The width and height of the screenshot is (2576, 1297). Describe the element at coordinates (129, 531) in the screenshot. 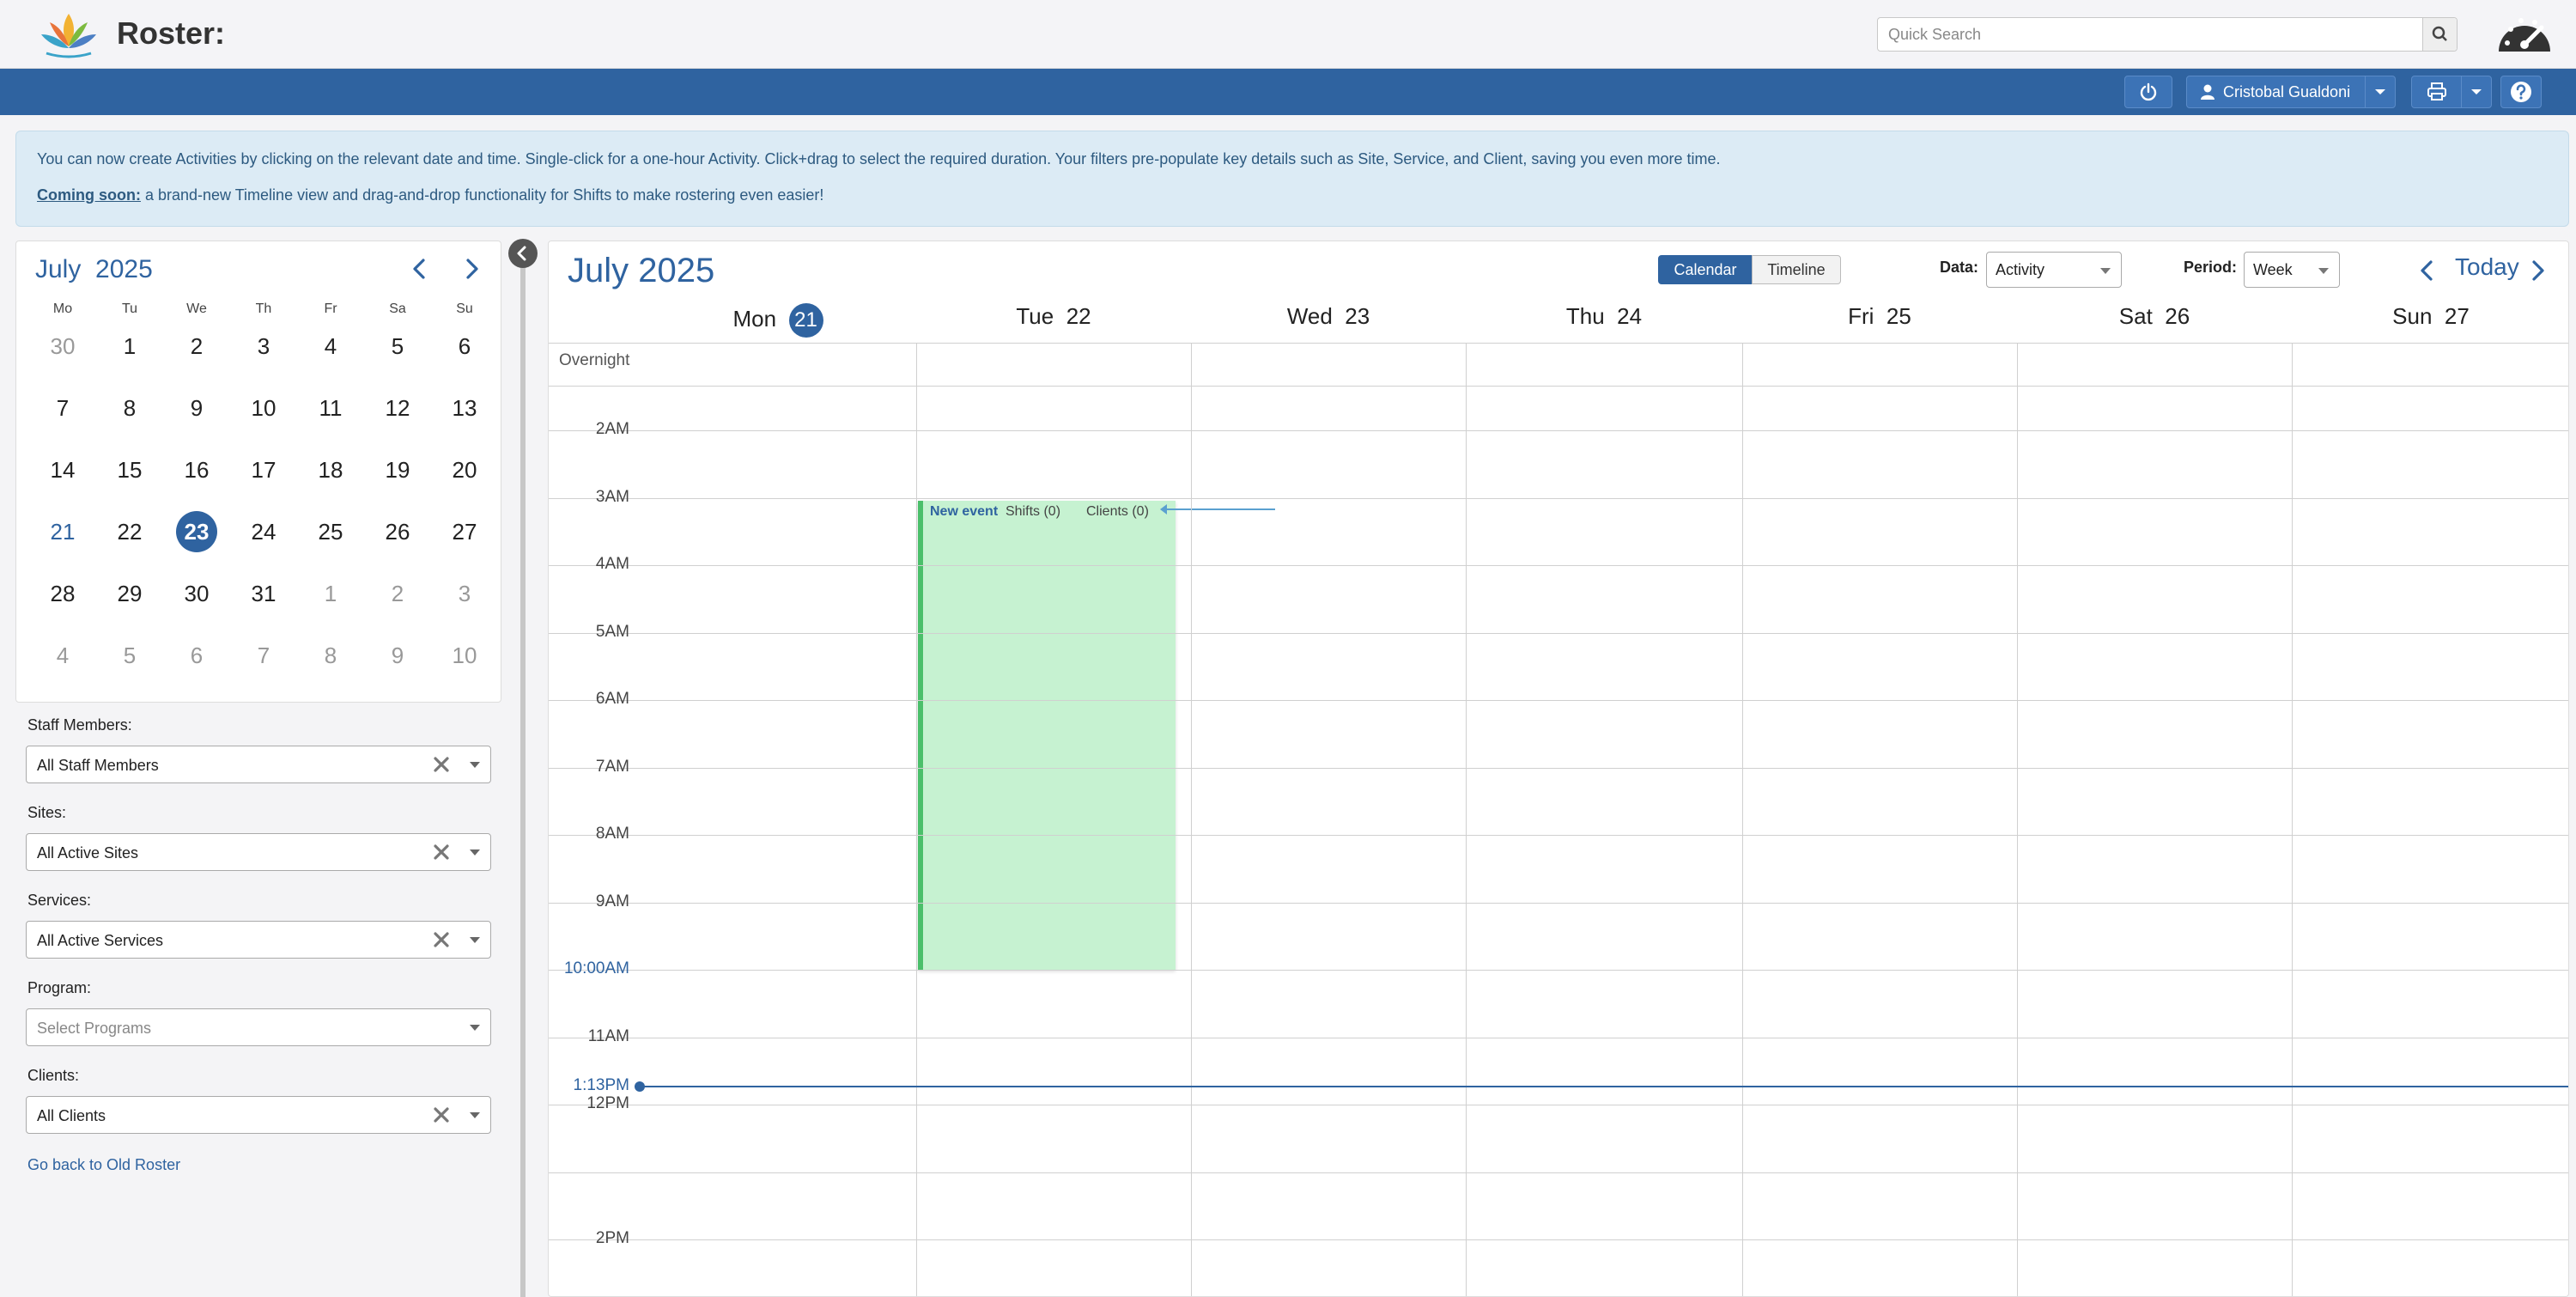

I see `mini-calendar-day: 22` at that location.